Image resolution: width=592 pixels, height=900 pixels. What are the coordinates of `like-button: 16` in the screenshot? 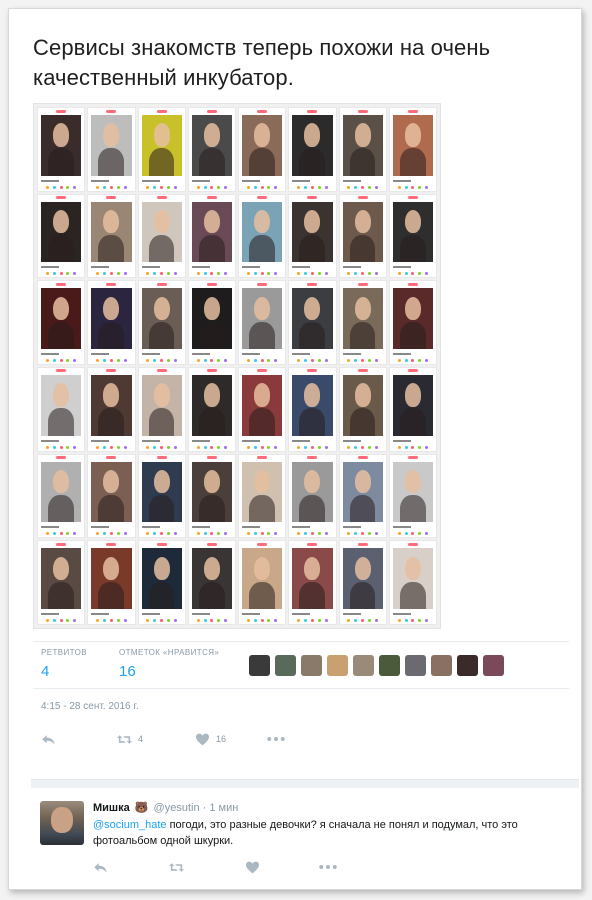 It's located at (210, 739).